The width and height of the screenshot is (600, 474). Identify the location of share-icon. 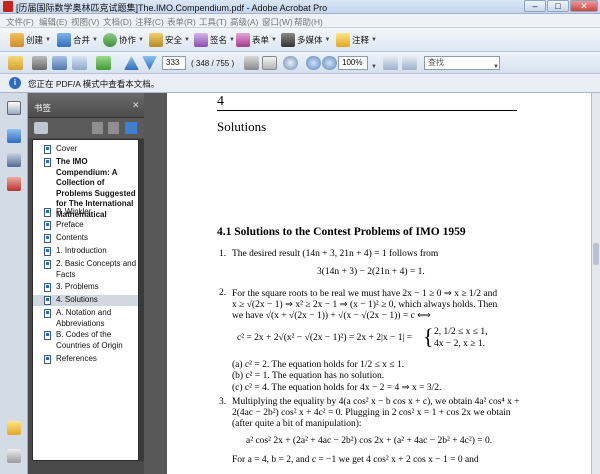
(103, 63).